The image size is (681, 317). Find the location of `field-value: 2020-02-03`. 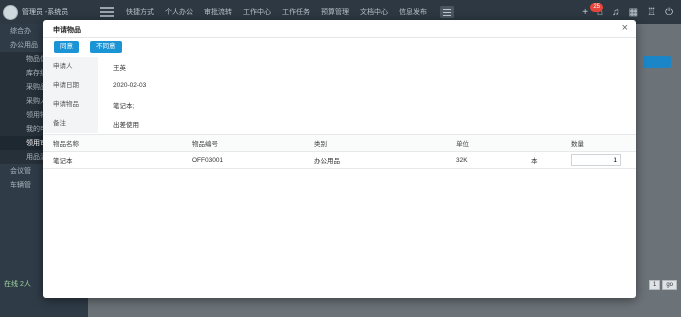

field-value: 2020-02-03 is located at coordinates (130, 85).